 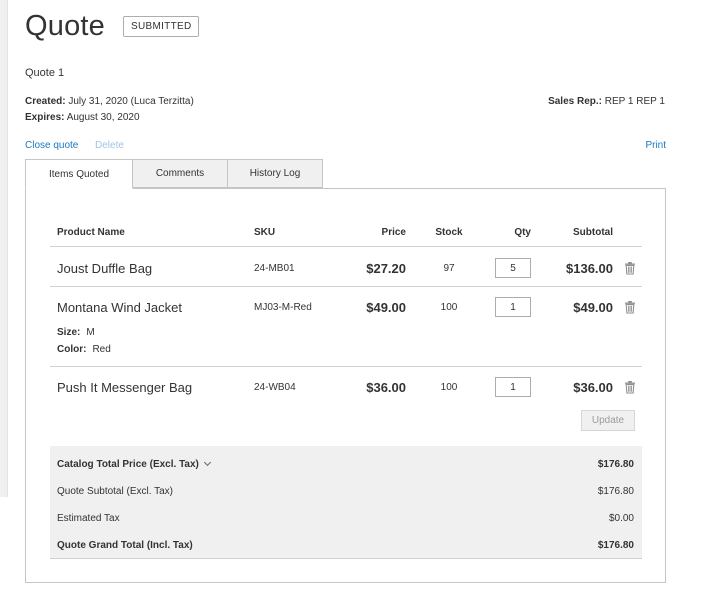 What do you see at coordinates (103, 117) in the screenshot?
I see `expires-value: August 30, 2020` at bounding box center [103, 117].